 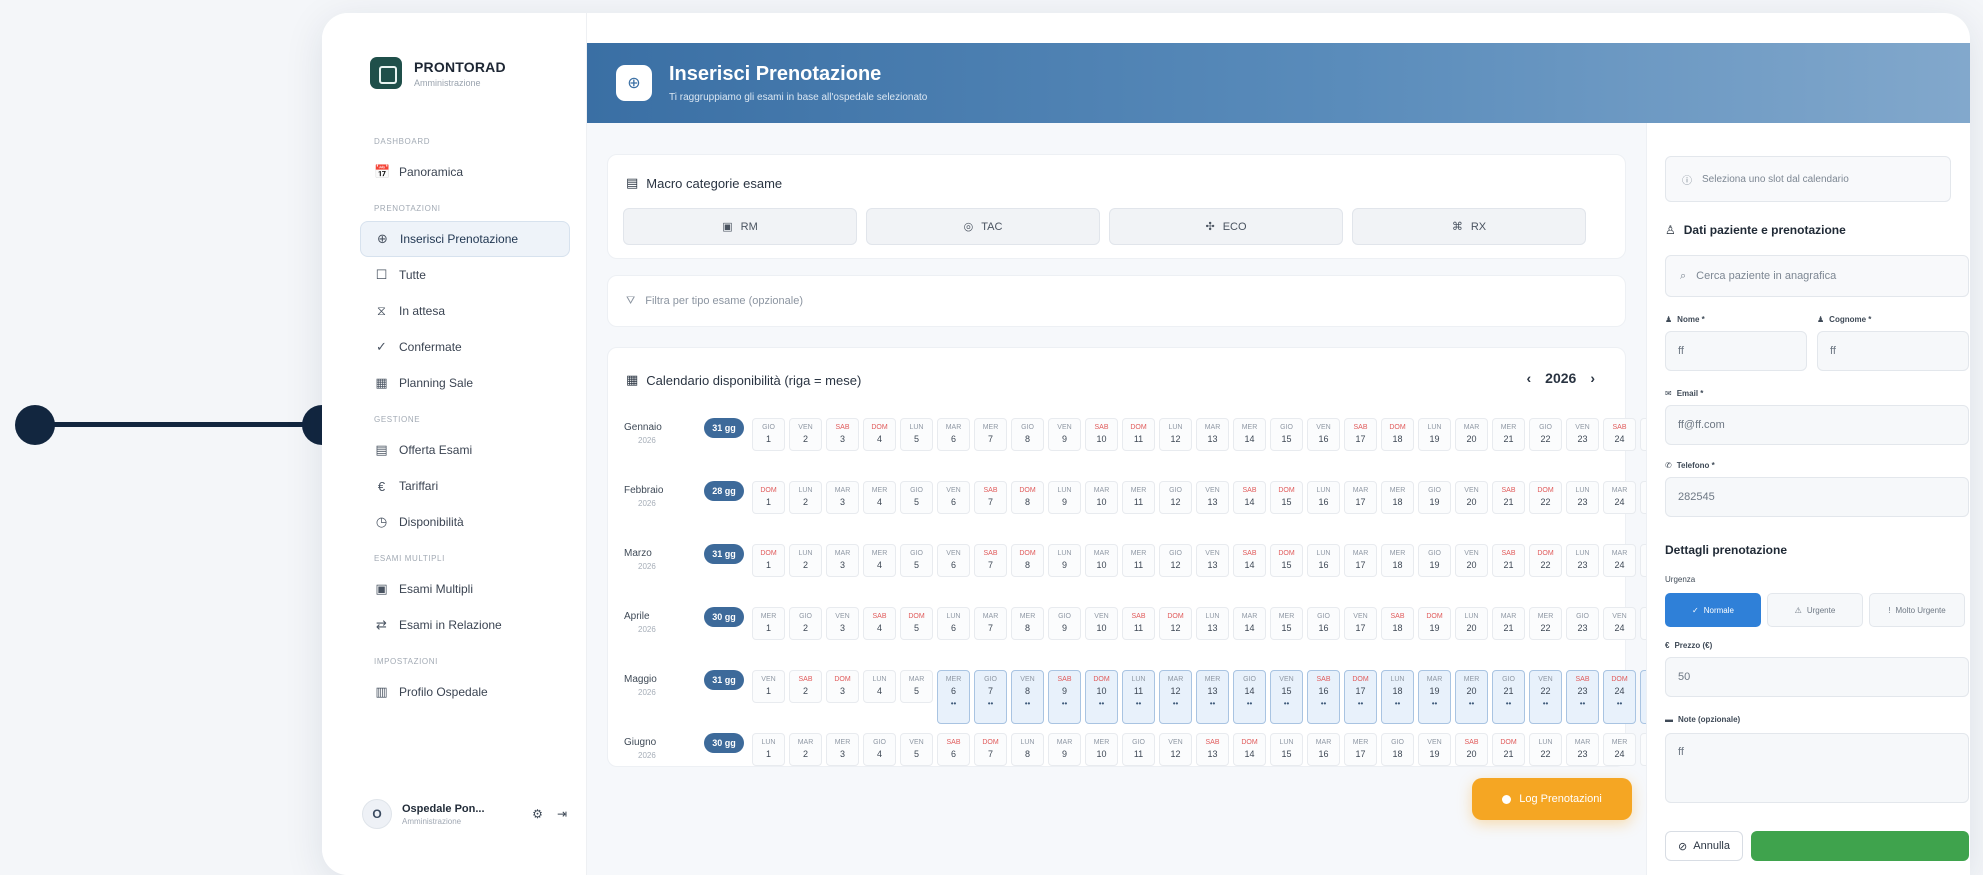 What do you see at coordinates (1713, 610) in the screenshot?
I see `priority-option: ✓ Normale` at bounding box center [1713, 610].